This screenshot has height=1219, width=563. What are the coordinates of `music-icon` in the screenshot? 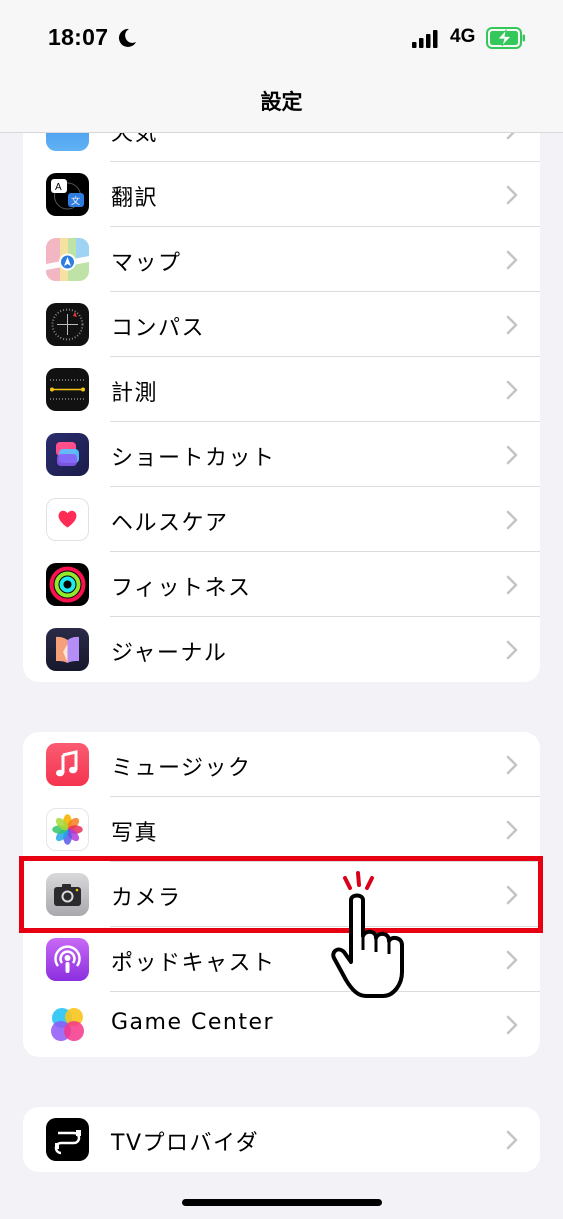 It's located at (67, 764).